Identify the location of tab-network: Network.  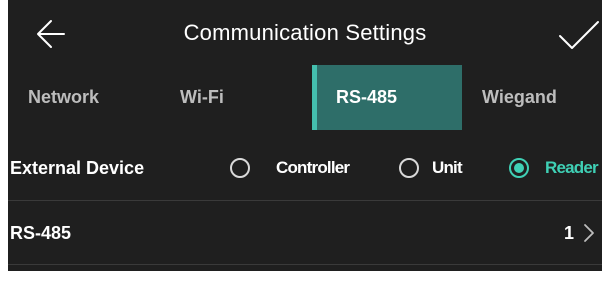
(63, 97).